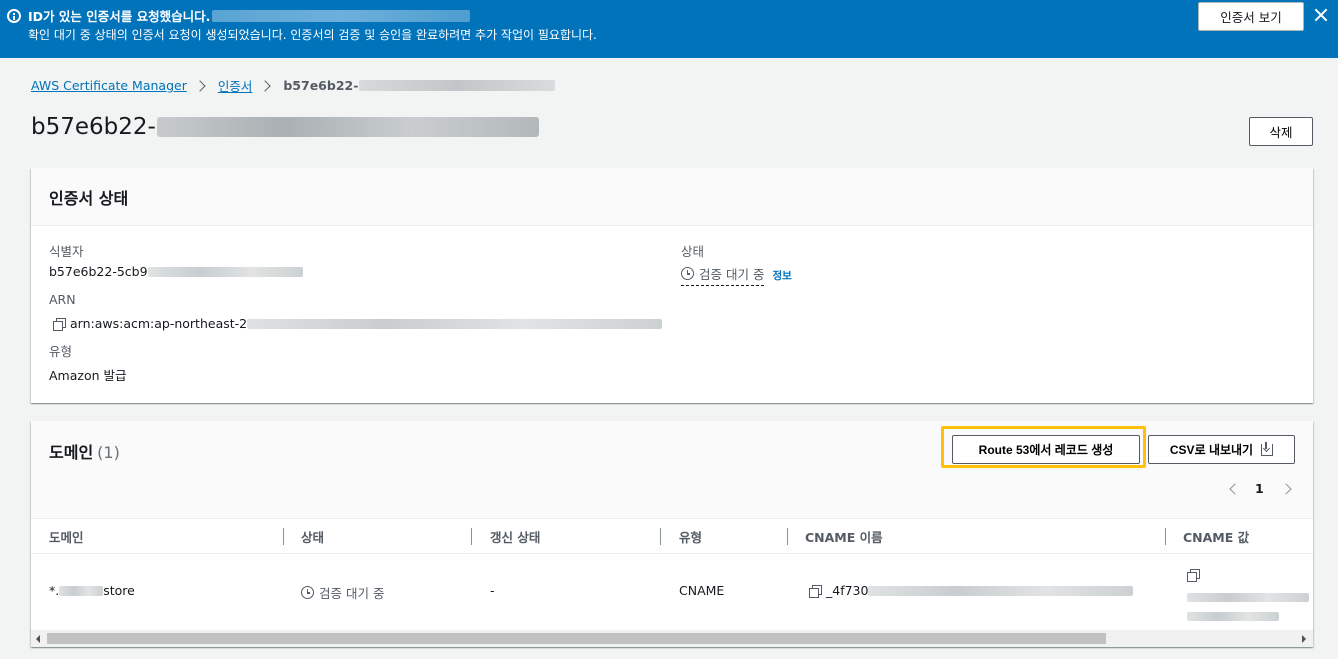 Image resolution: width=1338 pixels, height=659 pixels. I want to click on create-route53-records-button: Route 53에서 레코드 생성, so click(1046, 449).